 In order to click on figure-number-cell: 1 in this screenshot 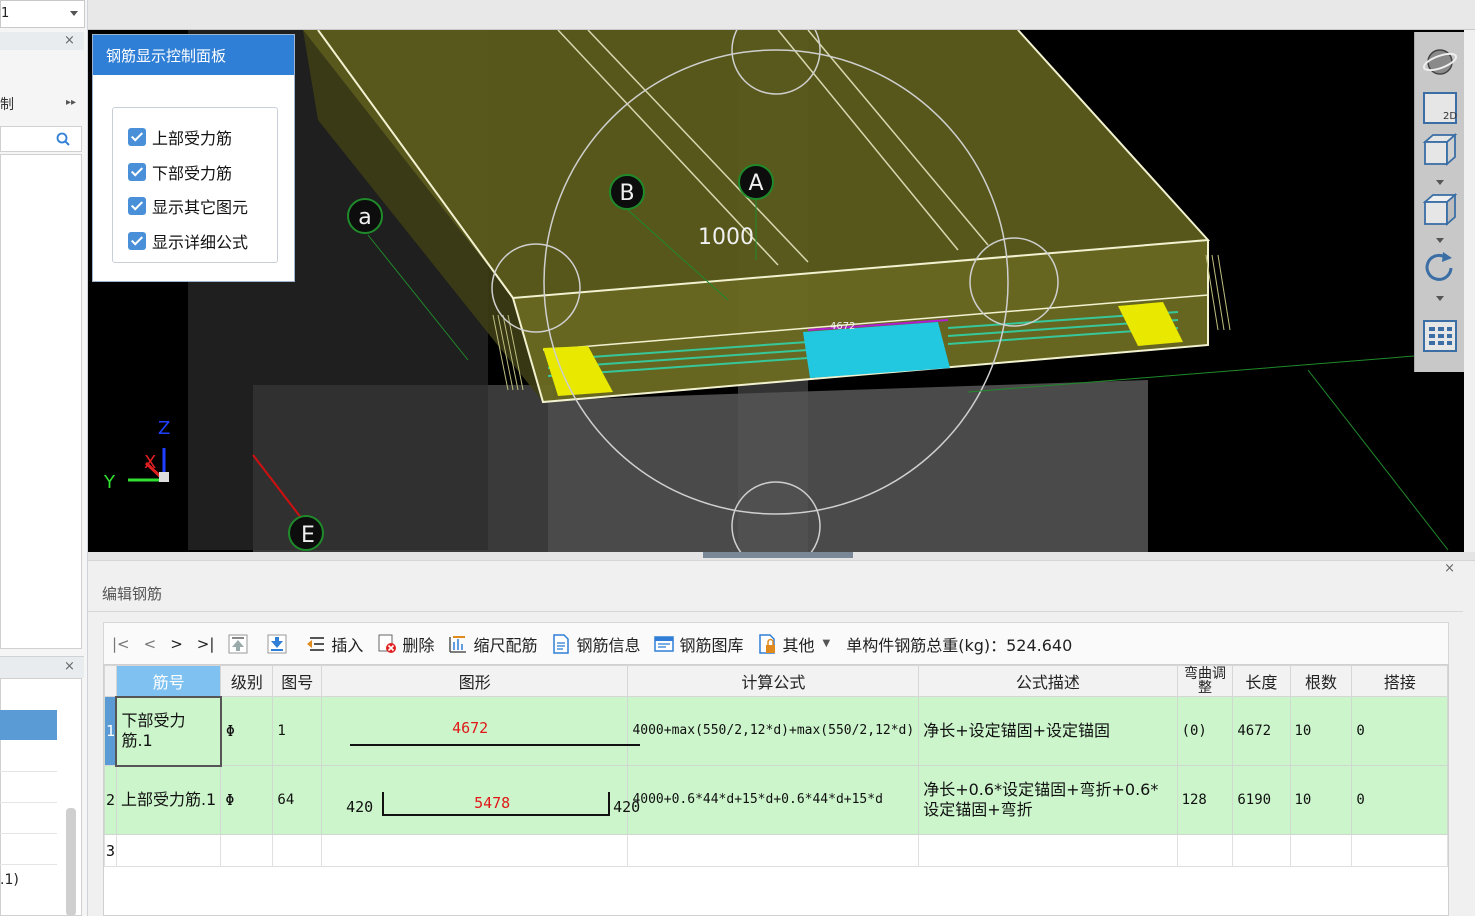, I will do `click(297, 731)`.